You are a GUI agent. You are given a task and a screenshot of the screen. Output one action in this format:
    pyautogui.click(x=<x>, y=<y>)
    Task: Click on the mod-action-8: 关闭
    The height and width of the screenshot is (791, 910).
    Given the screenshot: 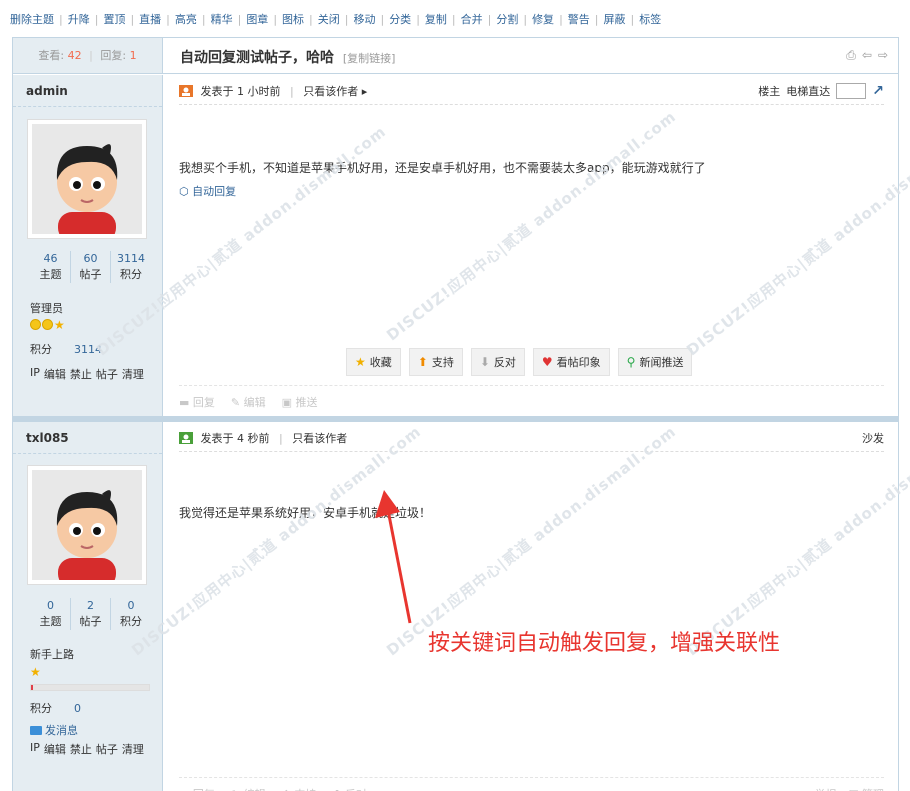 What is the action you would take?
    pyautogui.click(x=329, y=19)
    